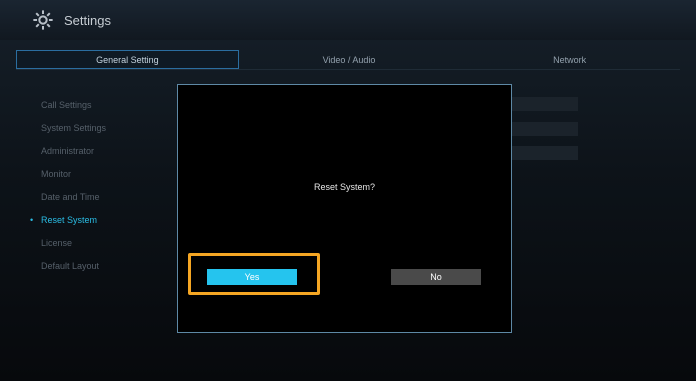 The height and width of the screenshot is (381, 696). Describe the element at coordinates (252, 277) in the screenshot. I see `yes-button: Yes` at that location.